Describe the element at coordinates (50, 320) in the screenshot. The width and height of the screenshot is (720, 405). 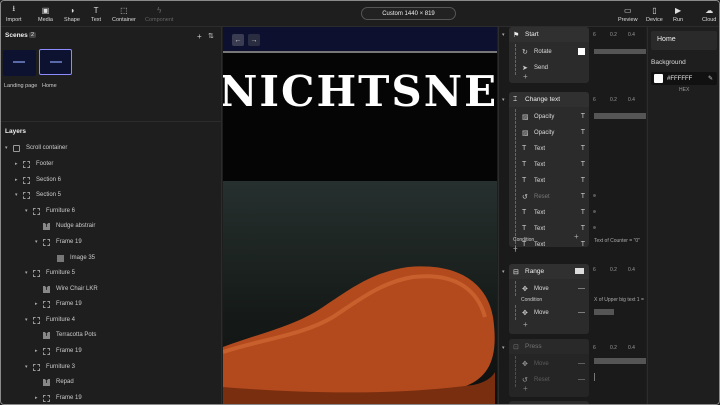
I see `layer-item: ▾ Furniture 4` at that location.